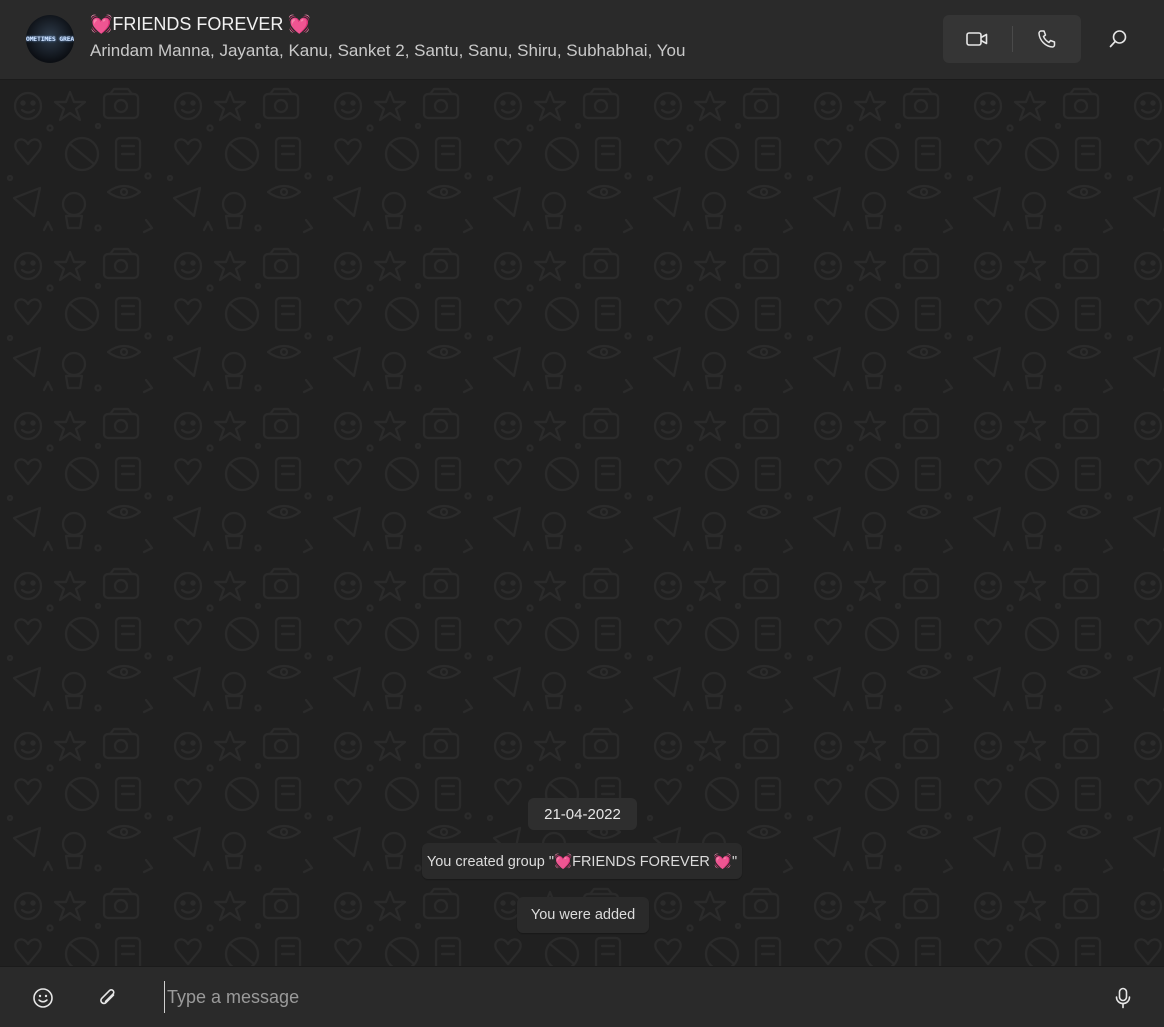  I want to click on attach-button, so click(108, 998).